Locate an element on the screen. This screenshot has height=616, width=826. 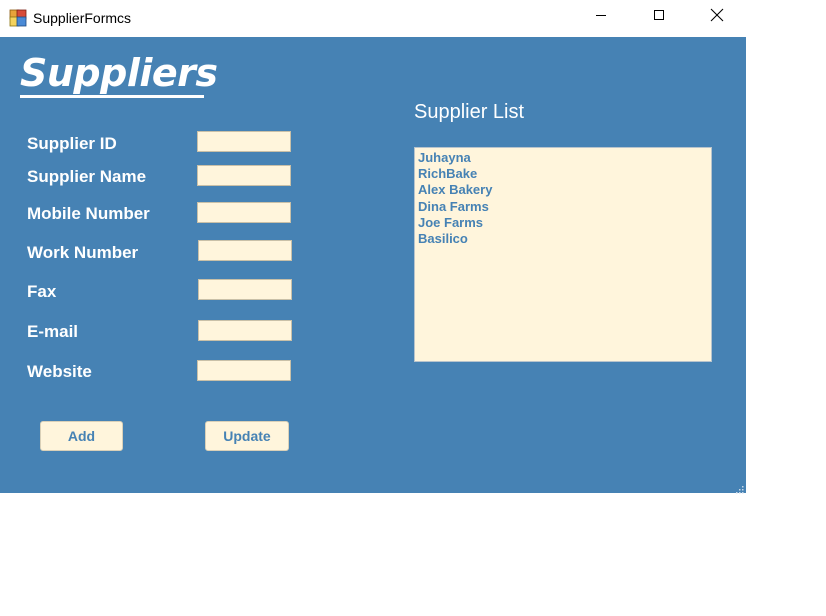
app-icon is located at coordinates (18, 18).